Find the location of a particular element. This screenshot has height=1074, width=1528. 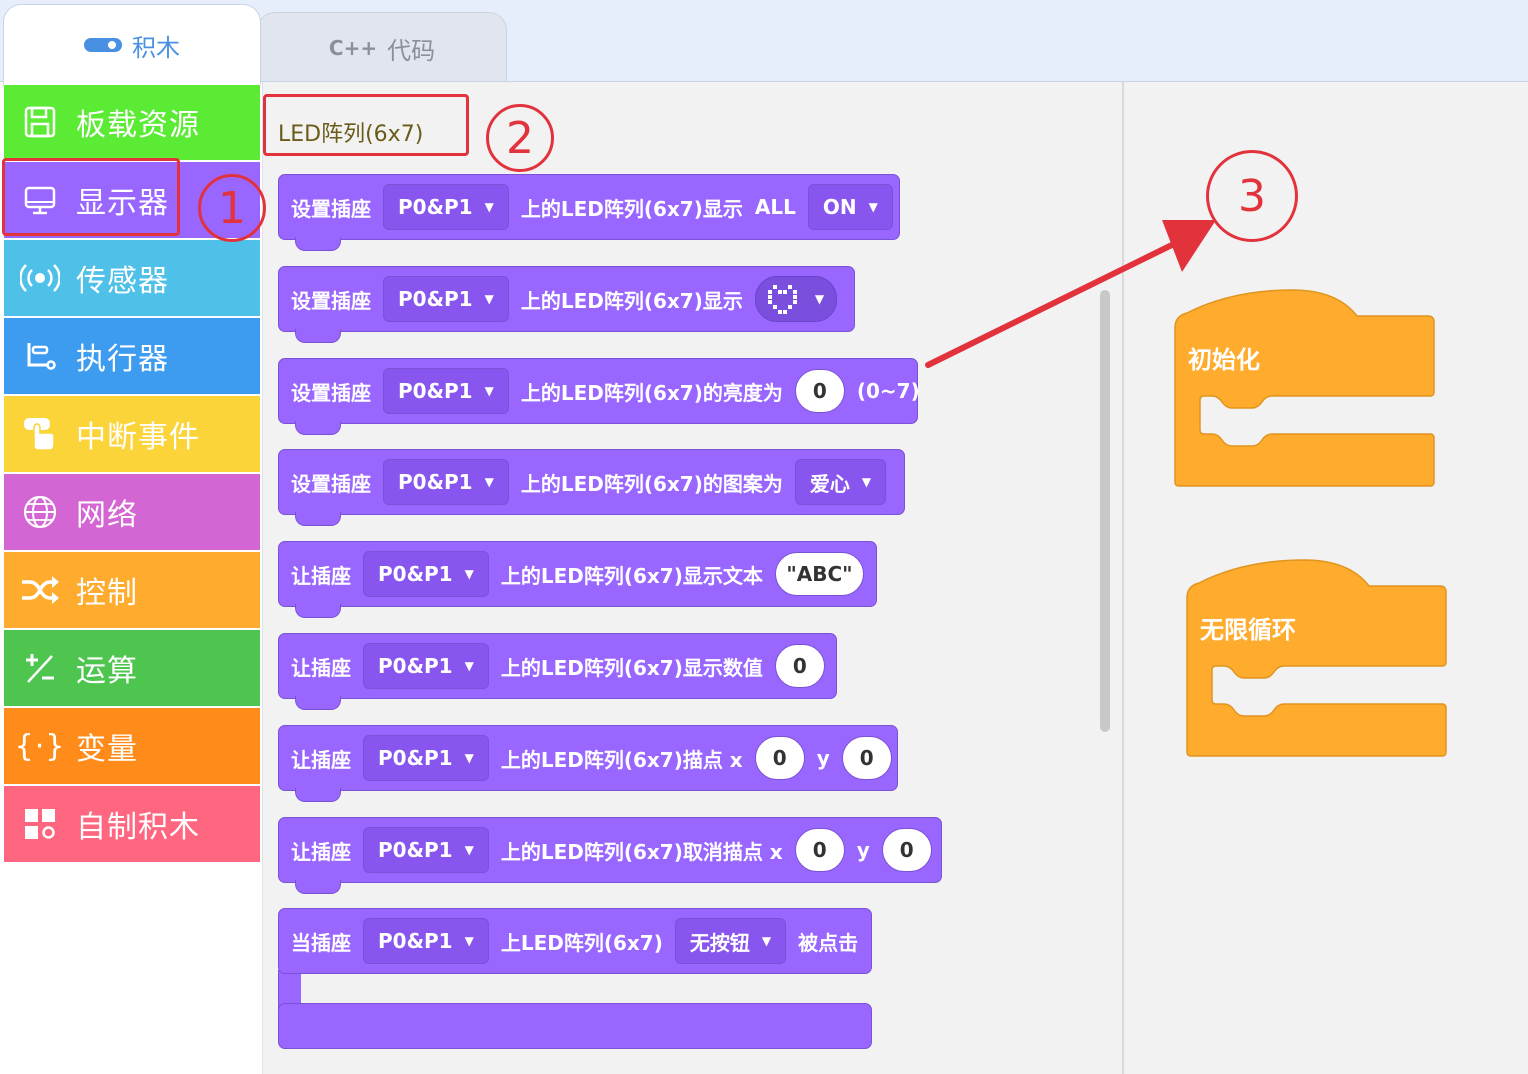

annotation-circle-2: 2 is located at coordinates (520, 138).